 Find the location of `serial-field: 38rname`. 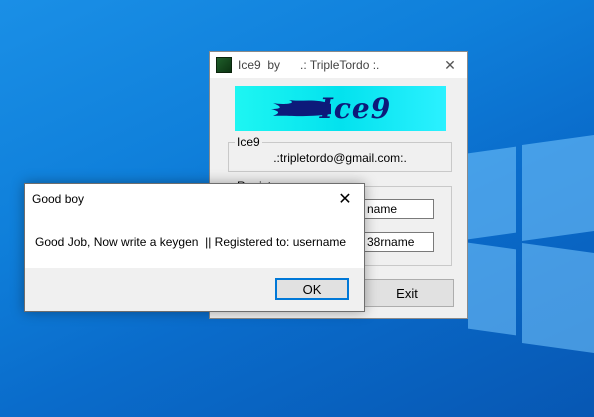

serial-field: 38rname is located at coordinates (398, 242).